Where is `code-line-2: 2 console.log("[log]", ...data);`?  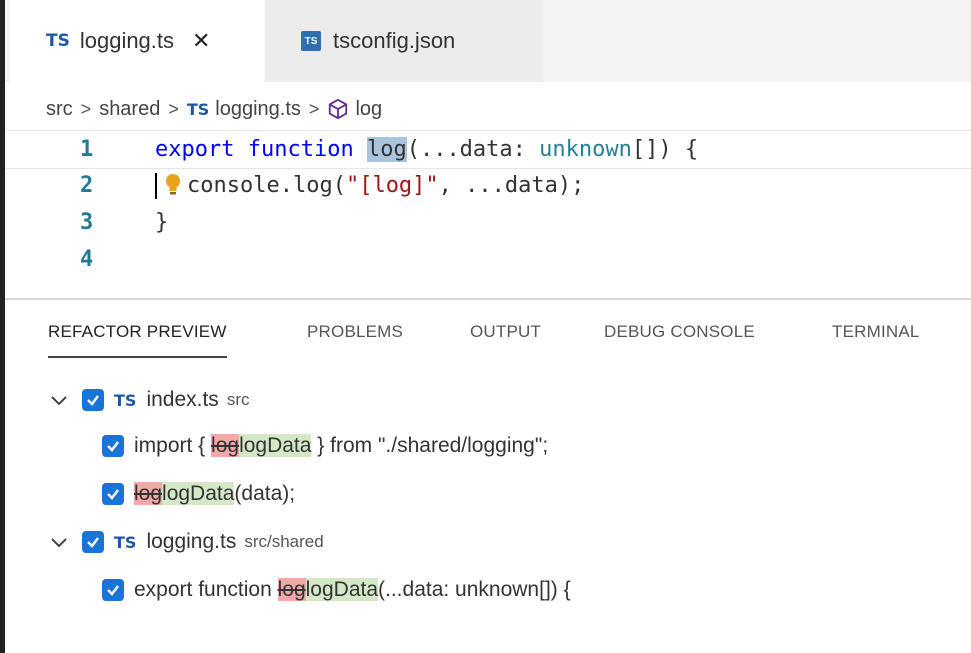 code-line-2: 2 console.log("[log]", ...data); is located at coordinates (488, 185).